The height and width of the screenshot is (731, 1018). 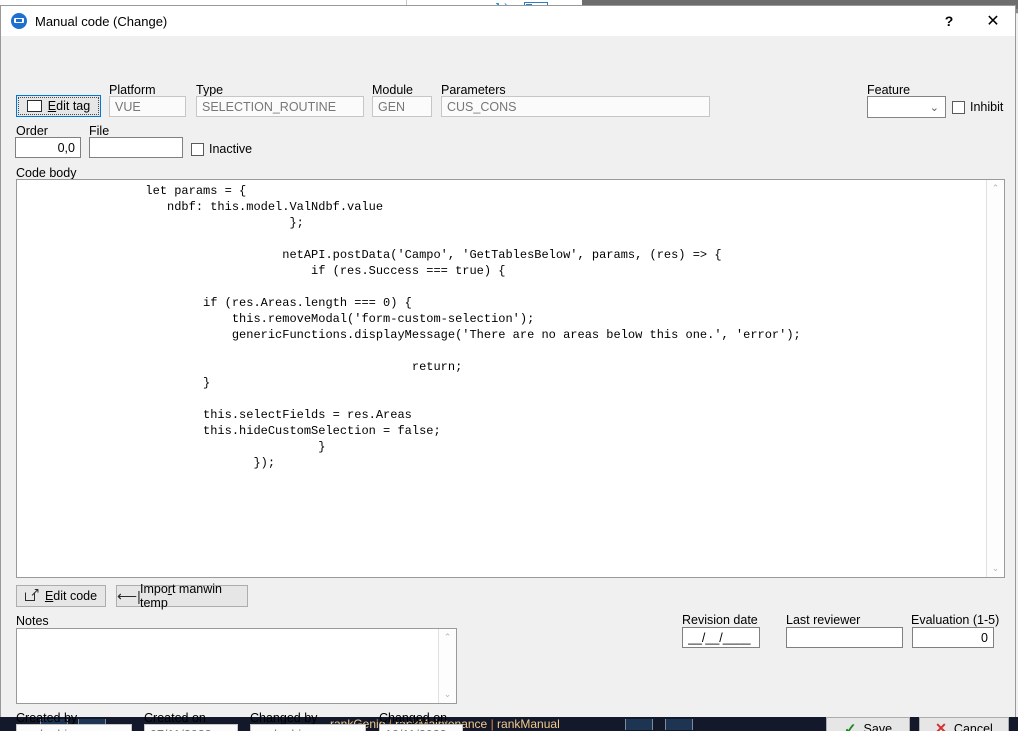 What do you see at coordinates (32, 621) in the screenshot?
I see `notes-label: Notes` at bounding box center [32, 621].